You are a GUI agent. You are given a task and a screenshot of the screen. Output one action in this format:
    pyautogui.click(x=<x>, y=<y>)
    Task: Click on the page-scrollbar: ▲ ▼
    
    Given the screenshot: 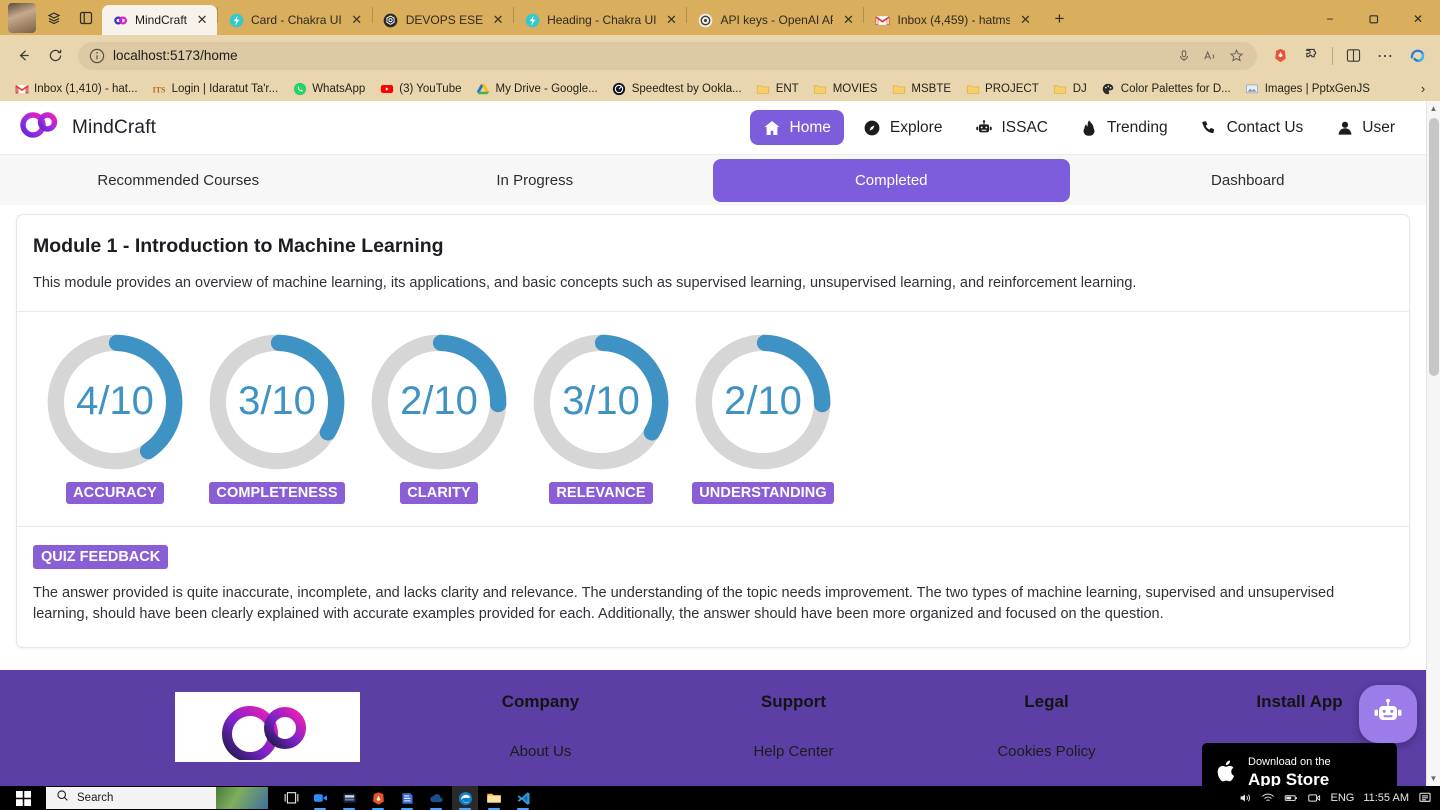 What is the action you would take?
    pyautogui.click(x=1433, y=443)
    